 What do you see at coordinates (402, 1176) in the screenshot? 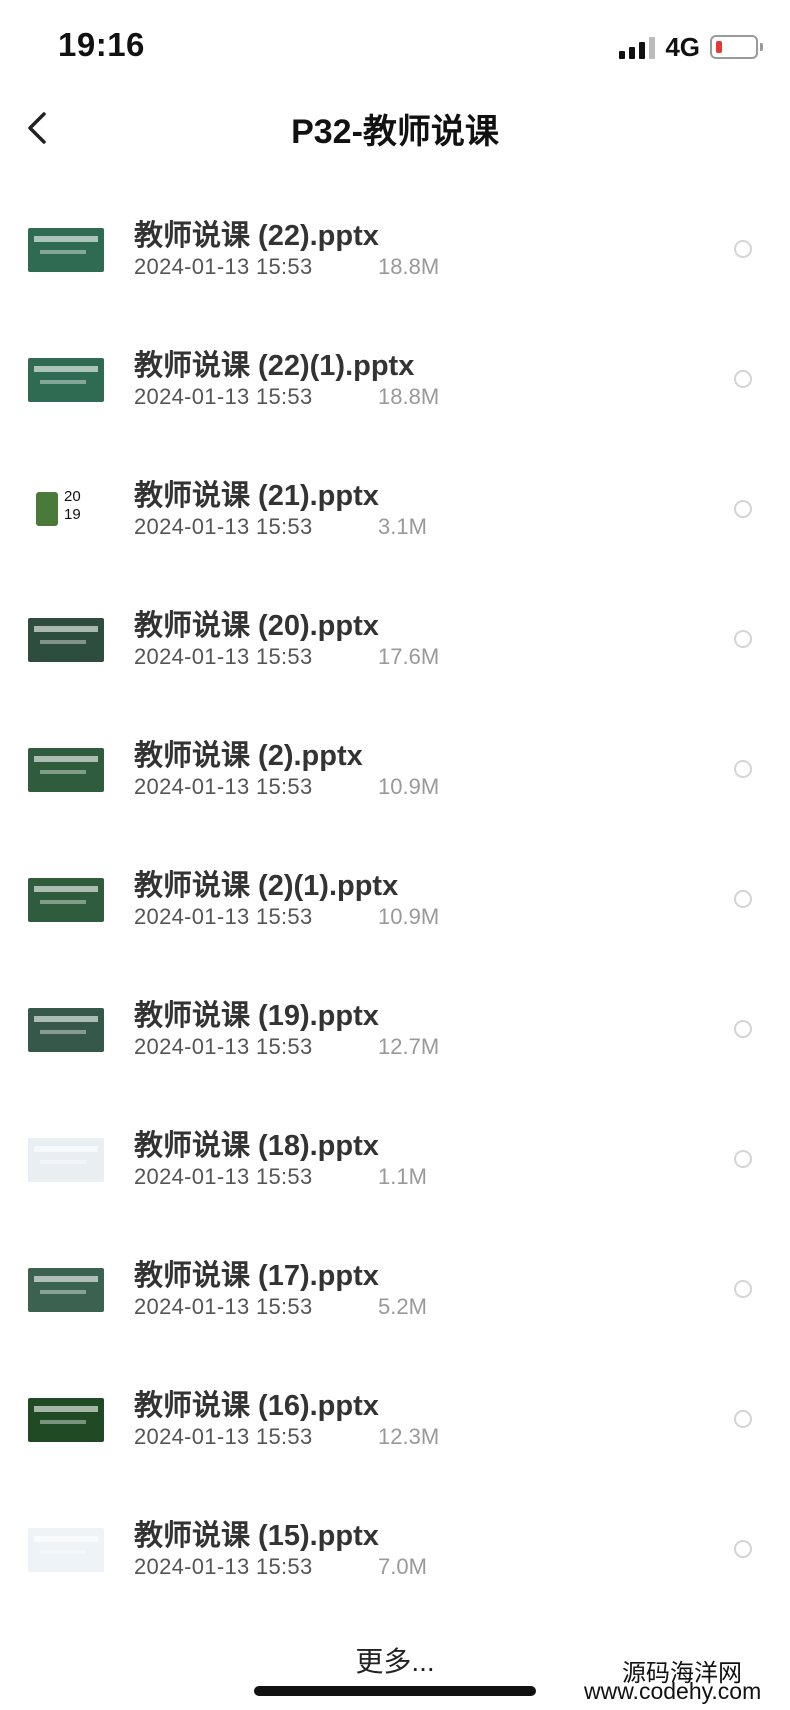
I see `file-size: 1.1M` at bounding box center [402, 1176].